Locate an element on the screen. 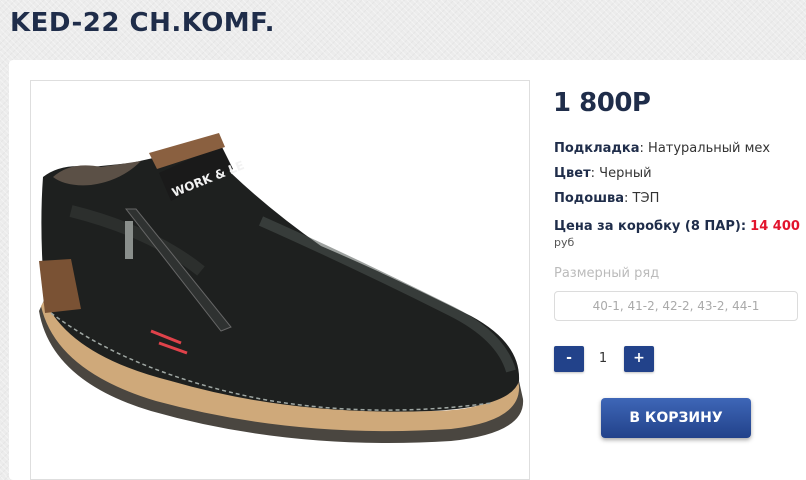 Image resolution: width=806 pixels, height=480 pixels. quantity-input: 1 is located at coordinates (603, 359).